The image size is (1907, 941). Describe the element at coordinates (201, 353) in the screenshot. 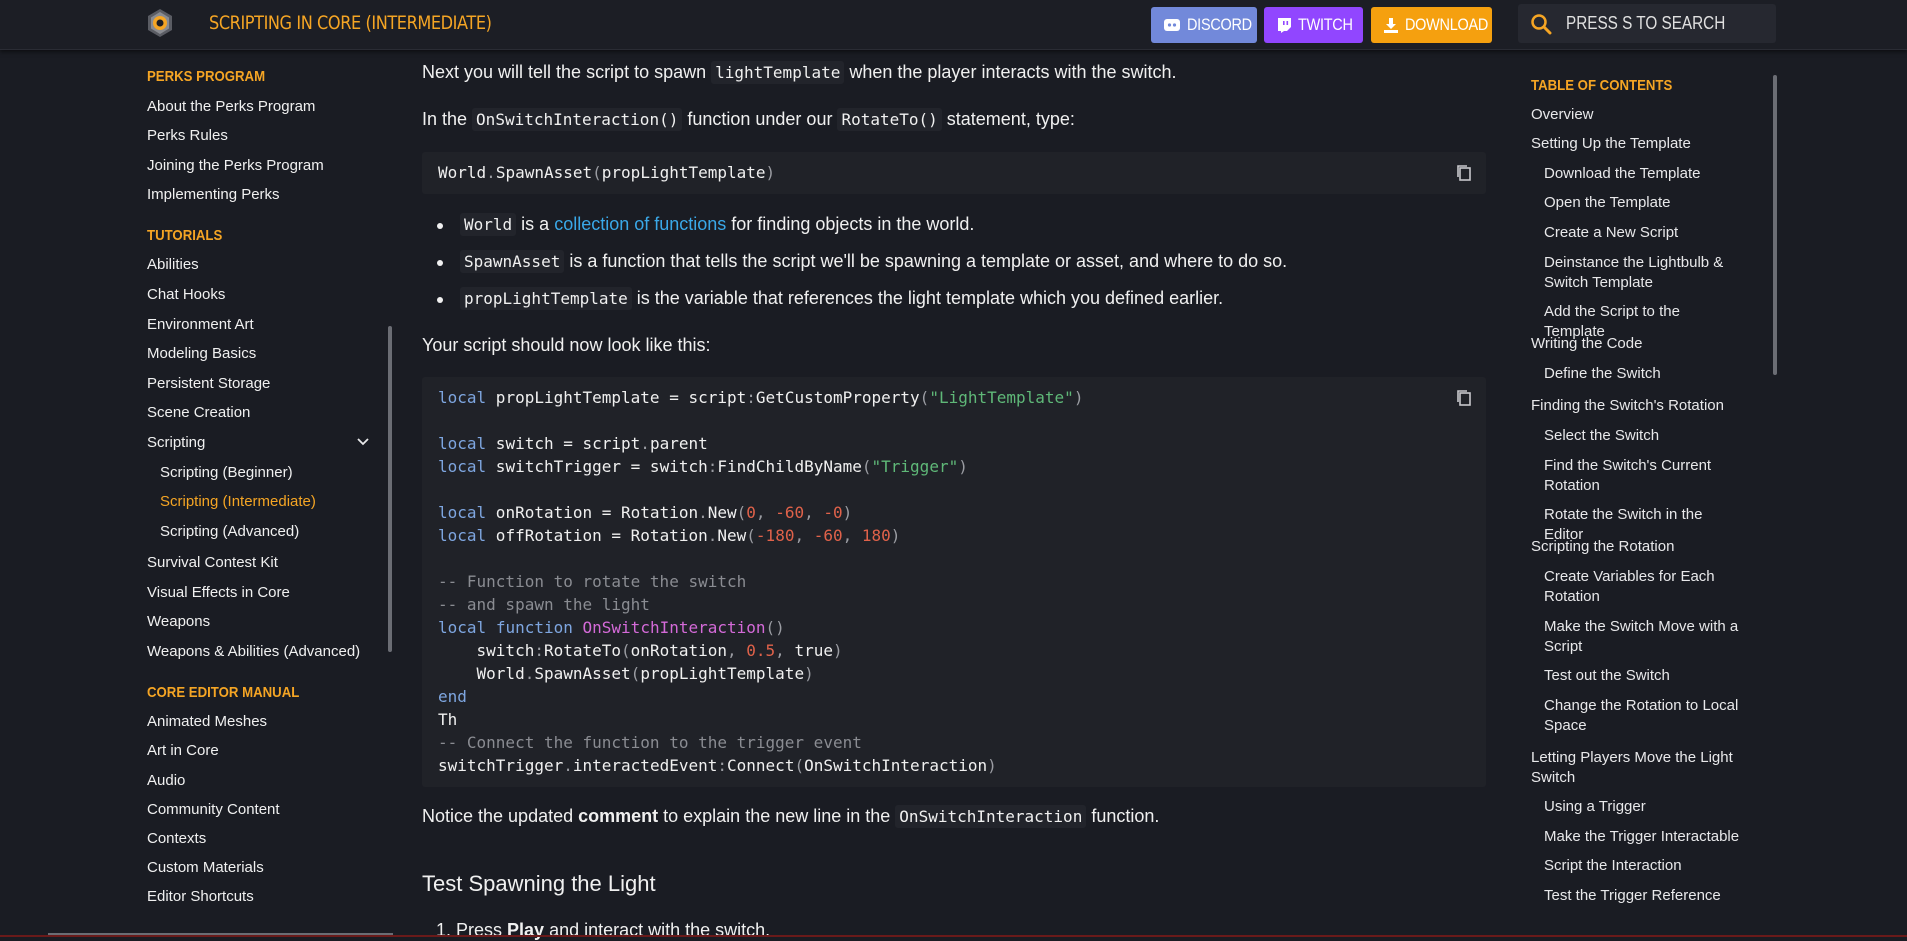

I see `sidebar-item: Modeling Basics` at that location.